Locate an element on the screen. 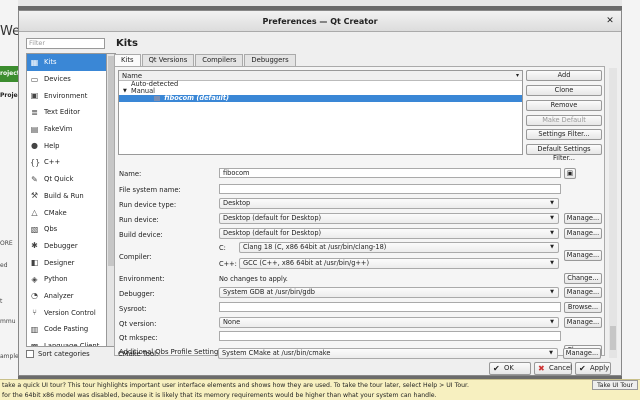 The height and width of the screenshot is (400, 640). run-device-select: Desktop (default for Desktop) ▼ is located at coordinates (389, 218).